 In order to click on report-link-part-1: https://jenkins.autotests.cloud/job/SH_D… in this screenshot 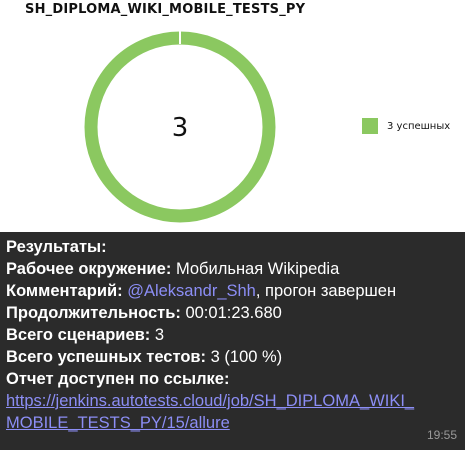, I will do `click(210, 401)`.